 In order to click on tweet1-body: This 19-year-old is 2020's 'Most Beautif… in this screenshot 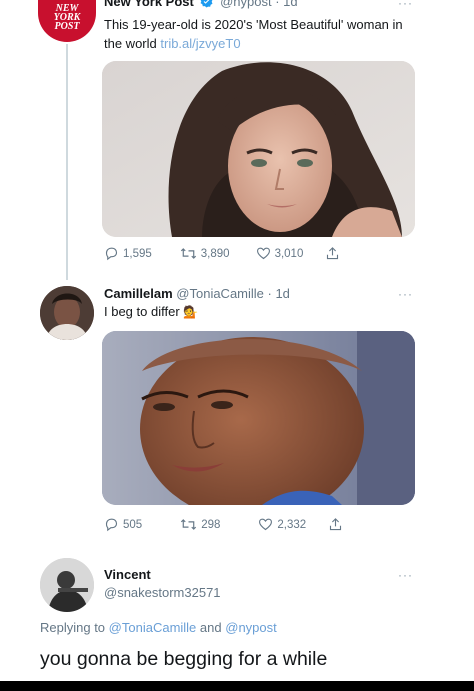, I will do `click(253, 34)`.